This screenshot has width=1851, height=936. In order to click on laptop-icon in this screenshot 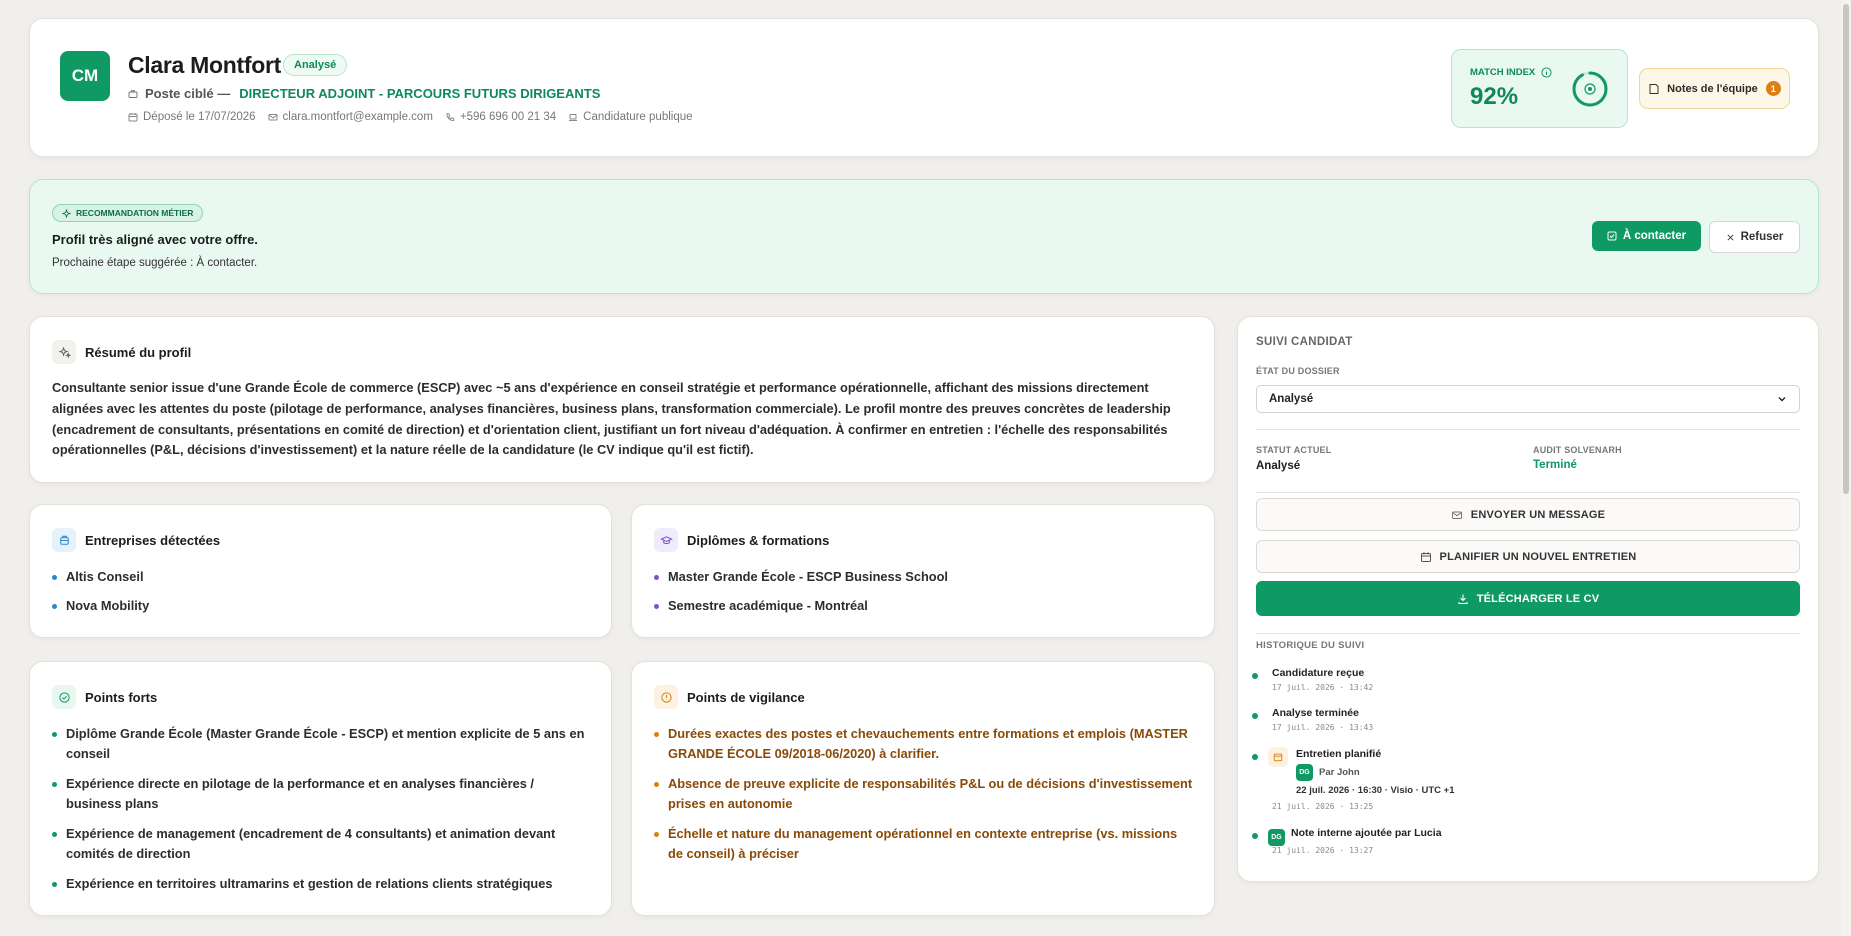, I will do `click(573, 117)`.